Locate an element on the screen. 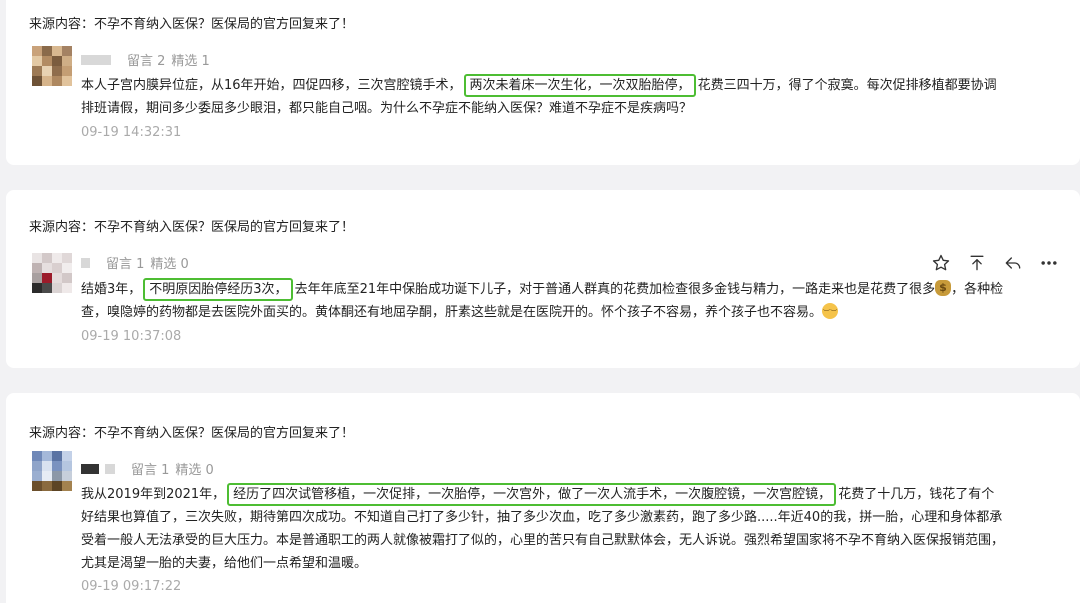 This screenshot has height=603, width=1080. comment-meta: 留言 2 精选 1 is located at coordinates (145, 59).